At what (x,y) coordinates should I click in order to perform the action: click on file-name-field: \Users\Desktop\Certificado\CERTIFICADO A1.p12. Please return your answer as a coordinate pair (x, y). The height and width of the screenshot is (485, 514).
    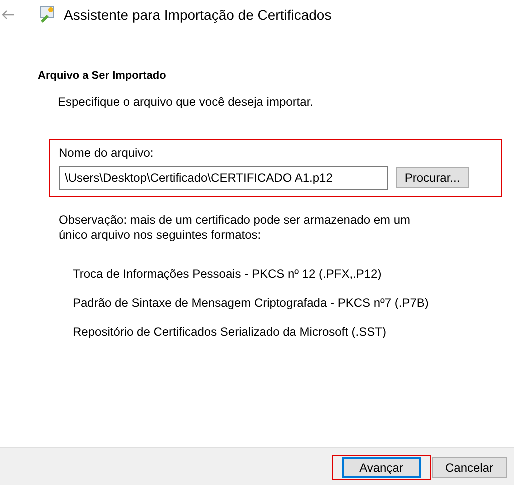
    Looking at the image, I should click on (223, 178).